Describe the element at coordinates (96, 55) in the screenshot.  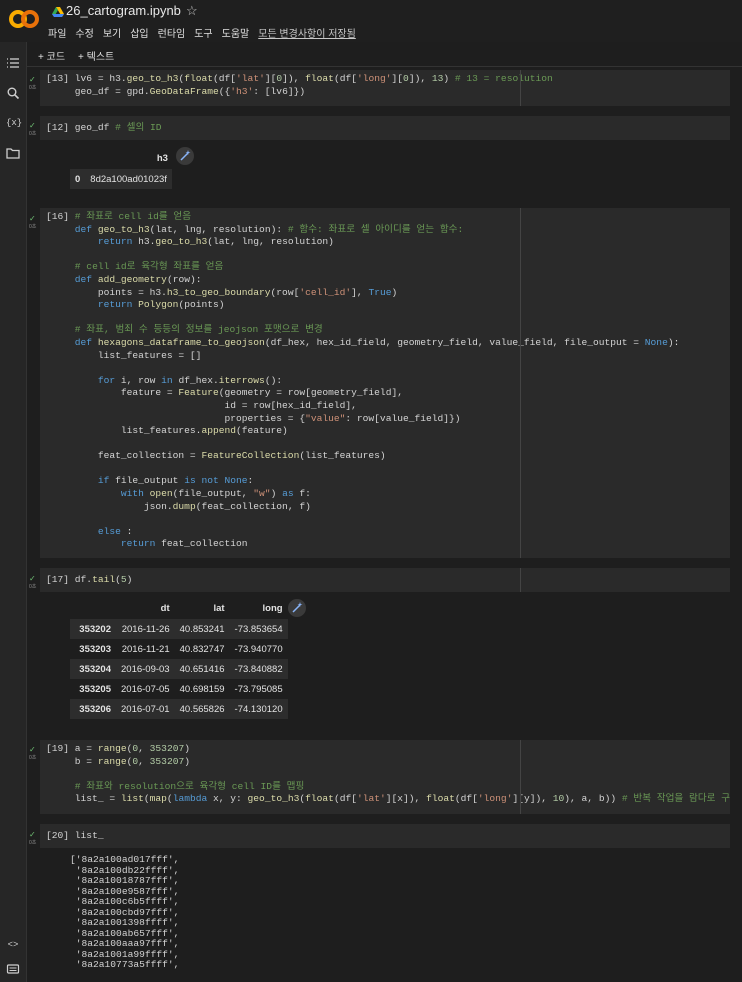
I see `add-text-button: + 텍스트` at that location.